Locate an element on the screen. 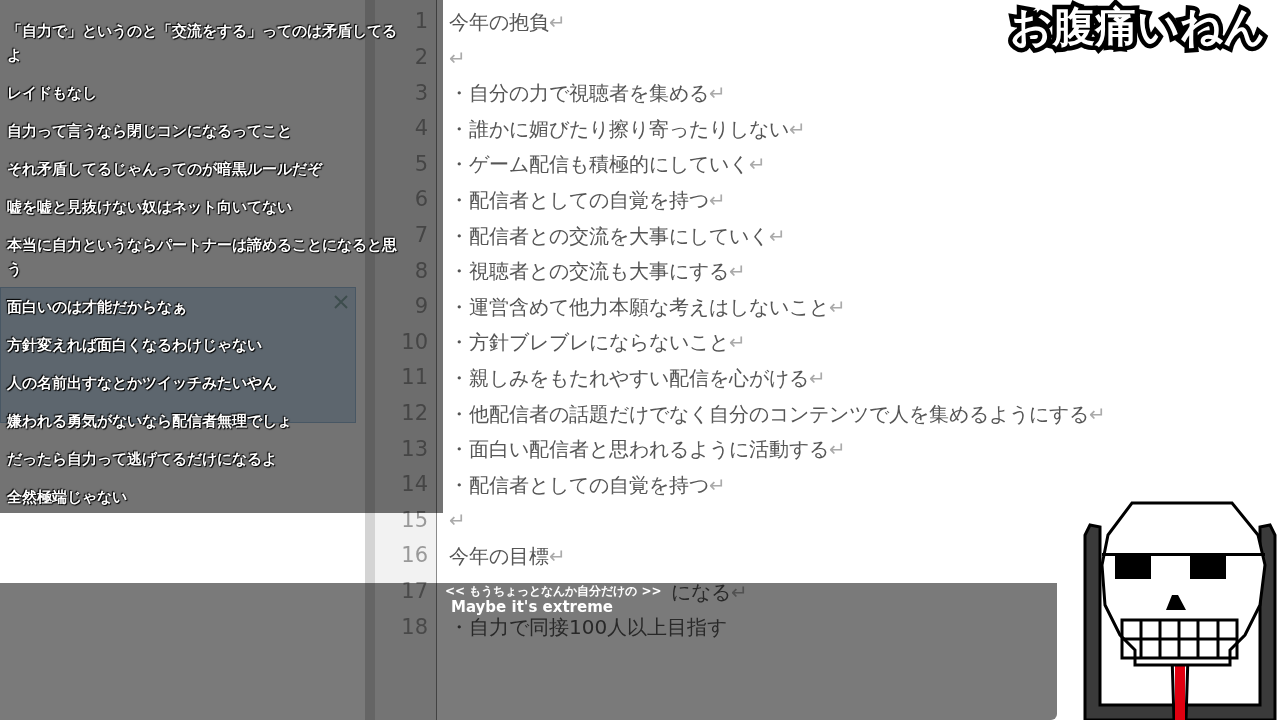  chat-message: 自力って言うなら閉じコンになるってこと is located at coordinates (149, 131).